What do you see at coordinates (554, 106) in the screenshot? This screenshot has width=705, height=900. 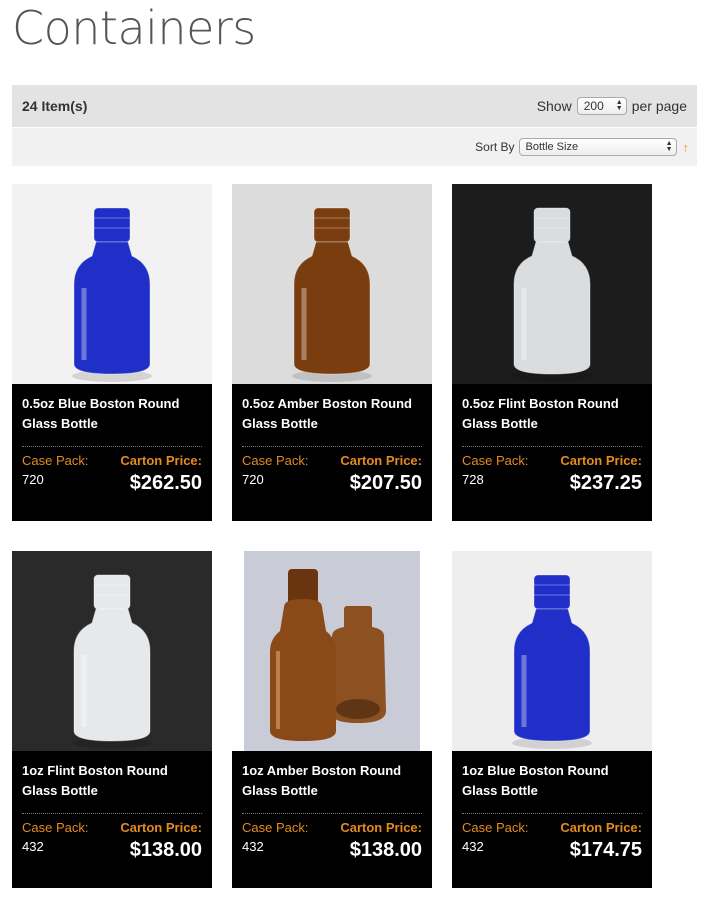 I see `show-label: Show` at bounding box center [554, 106].